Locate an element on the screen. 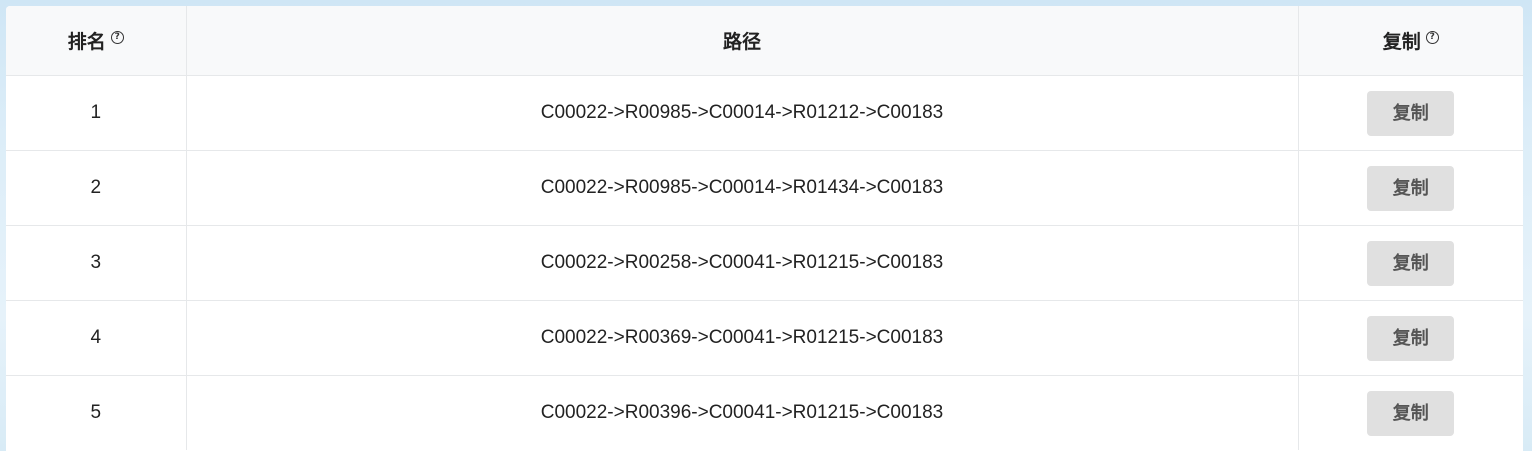 The width and height of the screenshot is (1532, 451). path-cell: C00022->R00985->C00014->R01434->C00183 is located at coordinates (742, 188).